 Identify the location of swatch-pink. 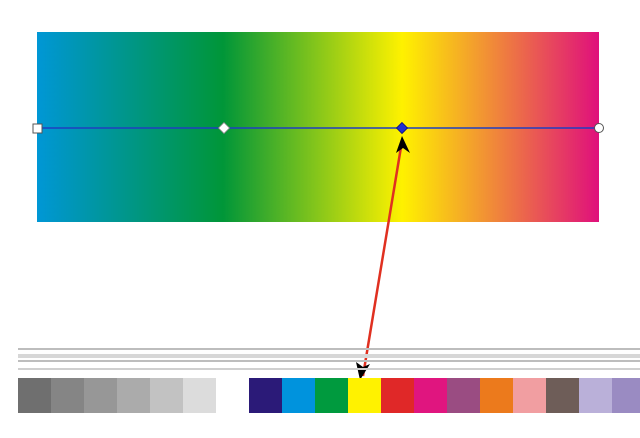
(529, 395).